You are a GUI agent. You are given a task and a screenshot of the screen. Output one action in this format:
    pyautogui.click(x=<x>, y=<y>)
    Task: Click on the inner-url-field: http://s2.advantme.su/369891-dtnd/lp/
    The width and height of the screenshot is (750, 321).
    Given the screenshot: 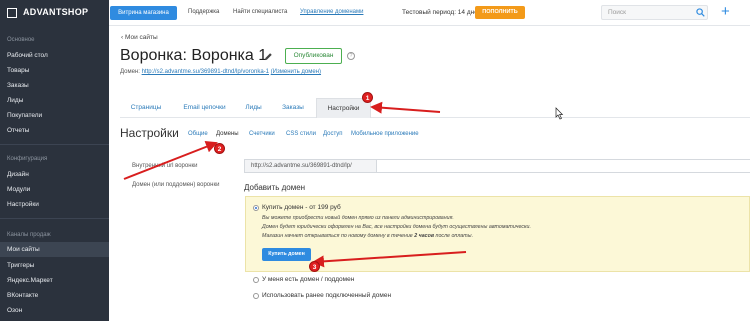 What is the action you would take?
    pyautogui.click(x=310, y=166)
    